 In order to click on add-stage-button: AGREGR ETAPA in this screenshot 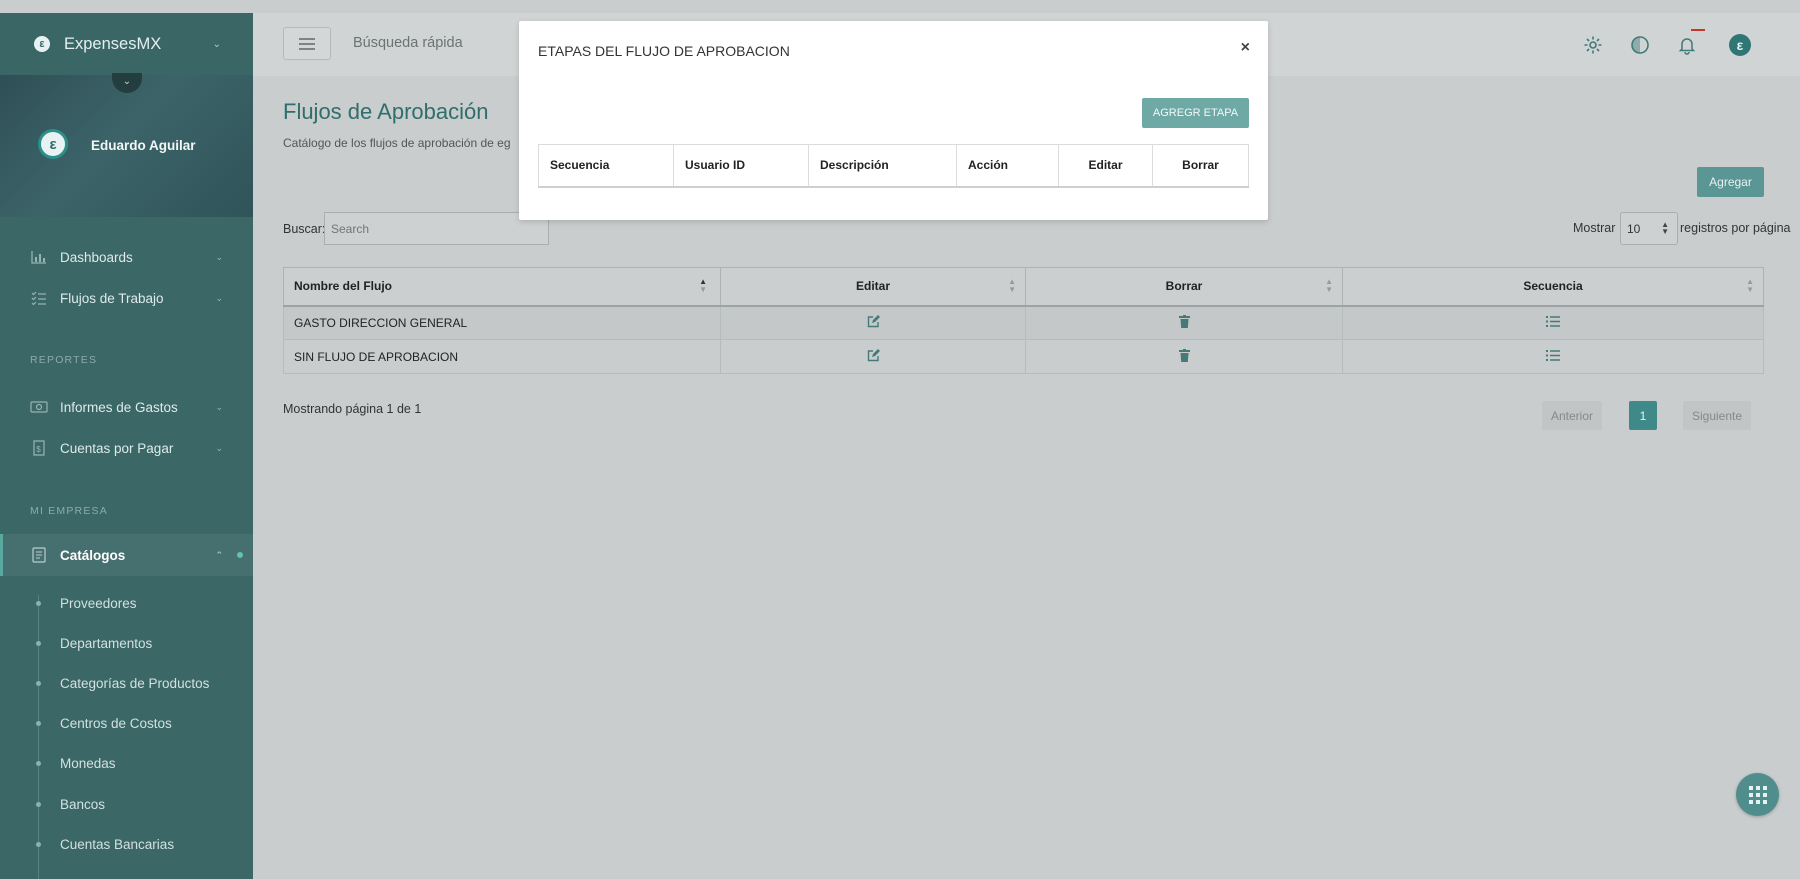, I will do `click(1195, 113)`.